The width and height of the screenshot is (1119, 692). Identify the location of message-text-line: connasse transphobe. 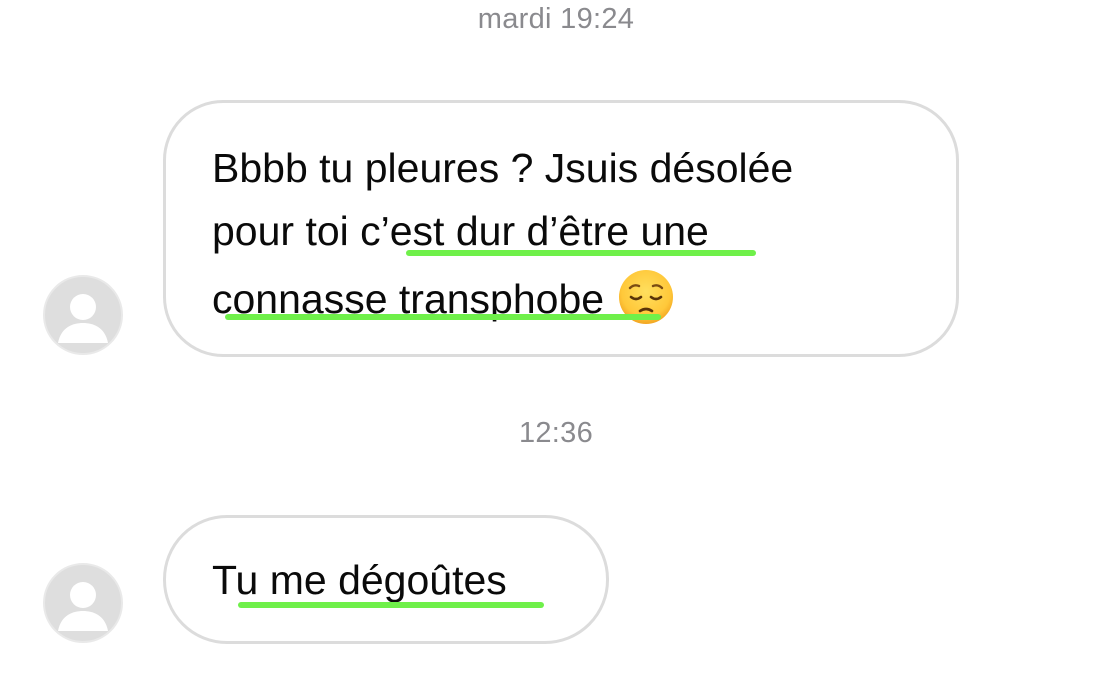
(443, 302).